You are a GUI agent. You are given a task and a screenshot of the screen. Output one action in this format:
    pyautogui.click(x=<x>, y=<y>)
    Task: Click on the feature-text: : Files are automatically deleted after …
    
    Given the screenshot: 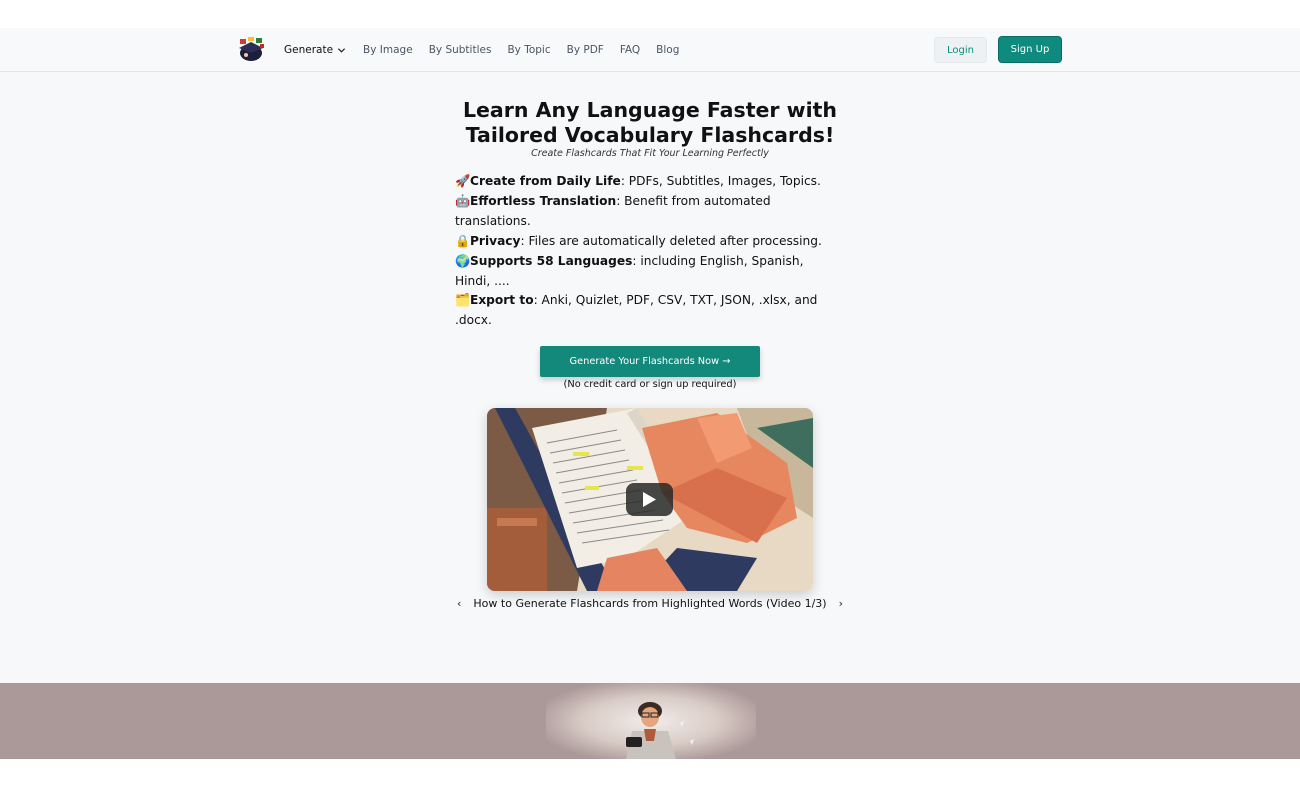 What is the action you would take?
    pyautogui.click(x=671, y=240)
    